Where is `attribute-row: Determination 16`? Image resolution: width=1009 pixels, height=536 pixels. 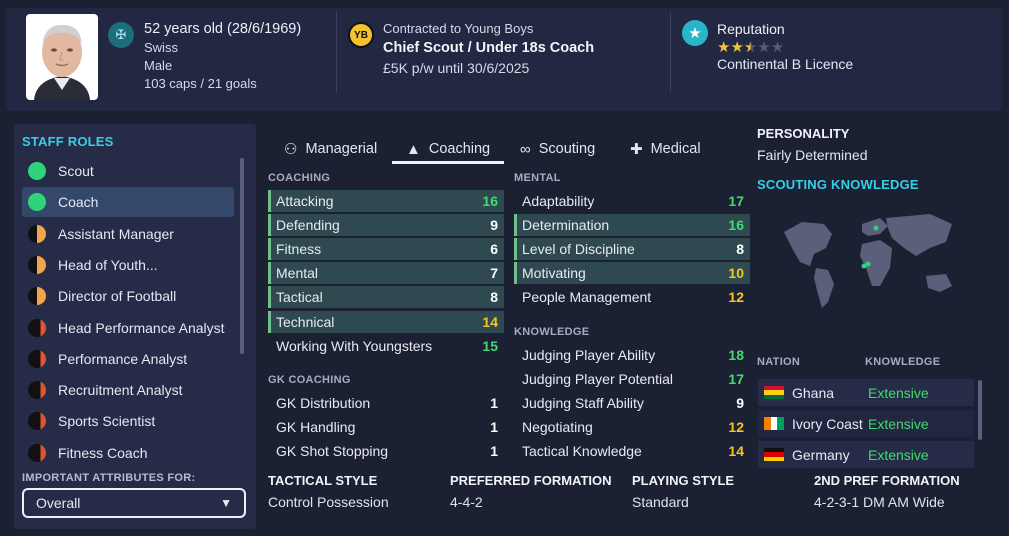
attribute-row: Determination 16 is located at coordinates (632, 225).